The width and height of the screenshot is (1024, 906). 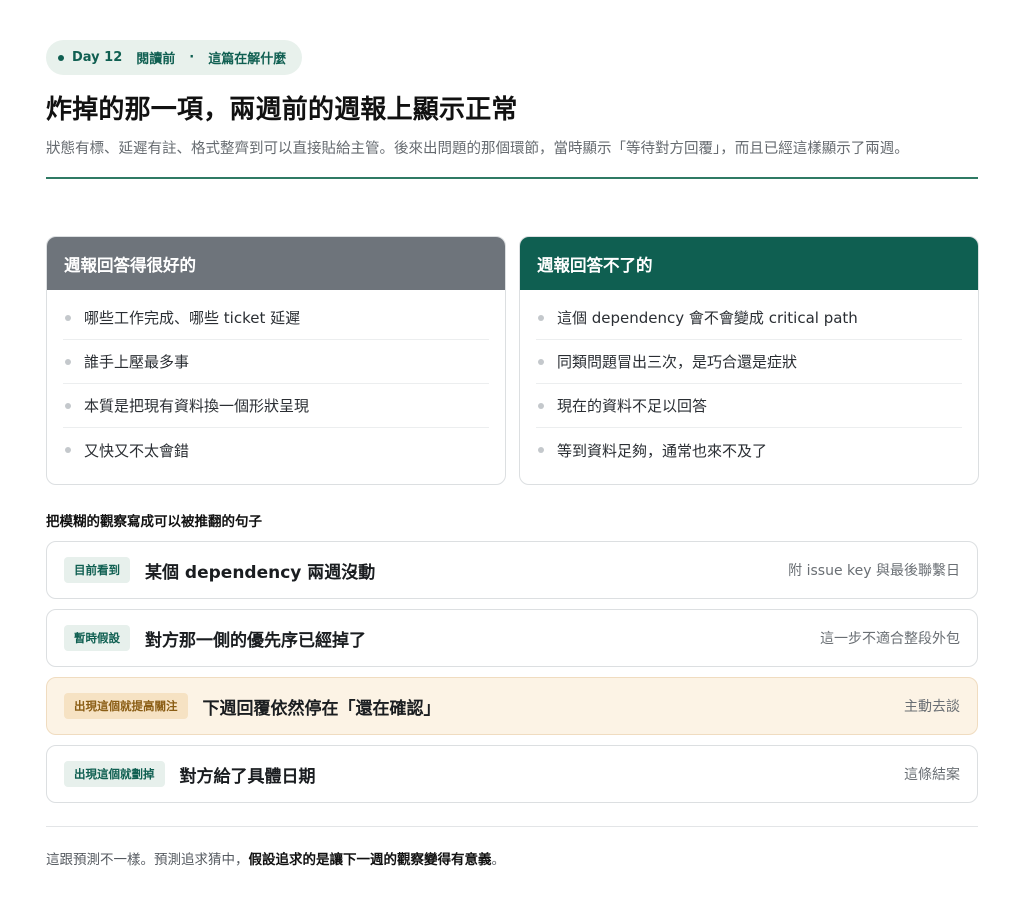 I want to click on list-item-label: 本質是把現有資料換一個形狀呈現, so click(x=197, y=406).